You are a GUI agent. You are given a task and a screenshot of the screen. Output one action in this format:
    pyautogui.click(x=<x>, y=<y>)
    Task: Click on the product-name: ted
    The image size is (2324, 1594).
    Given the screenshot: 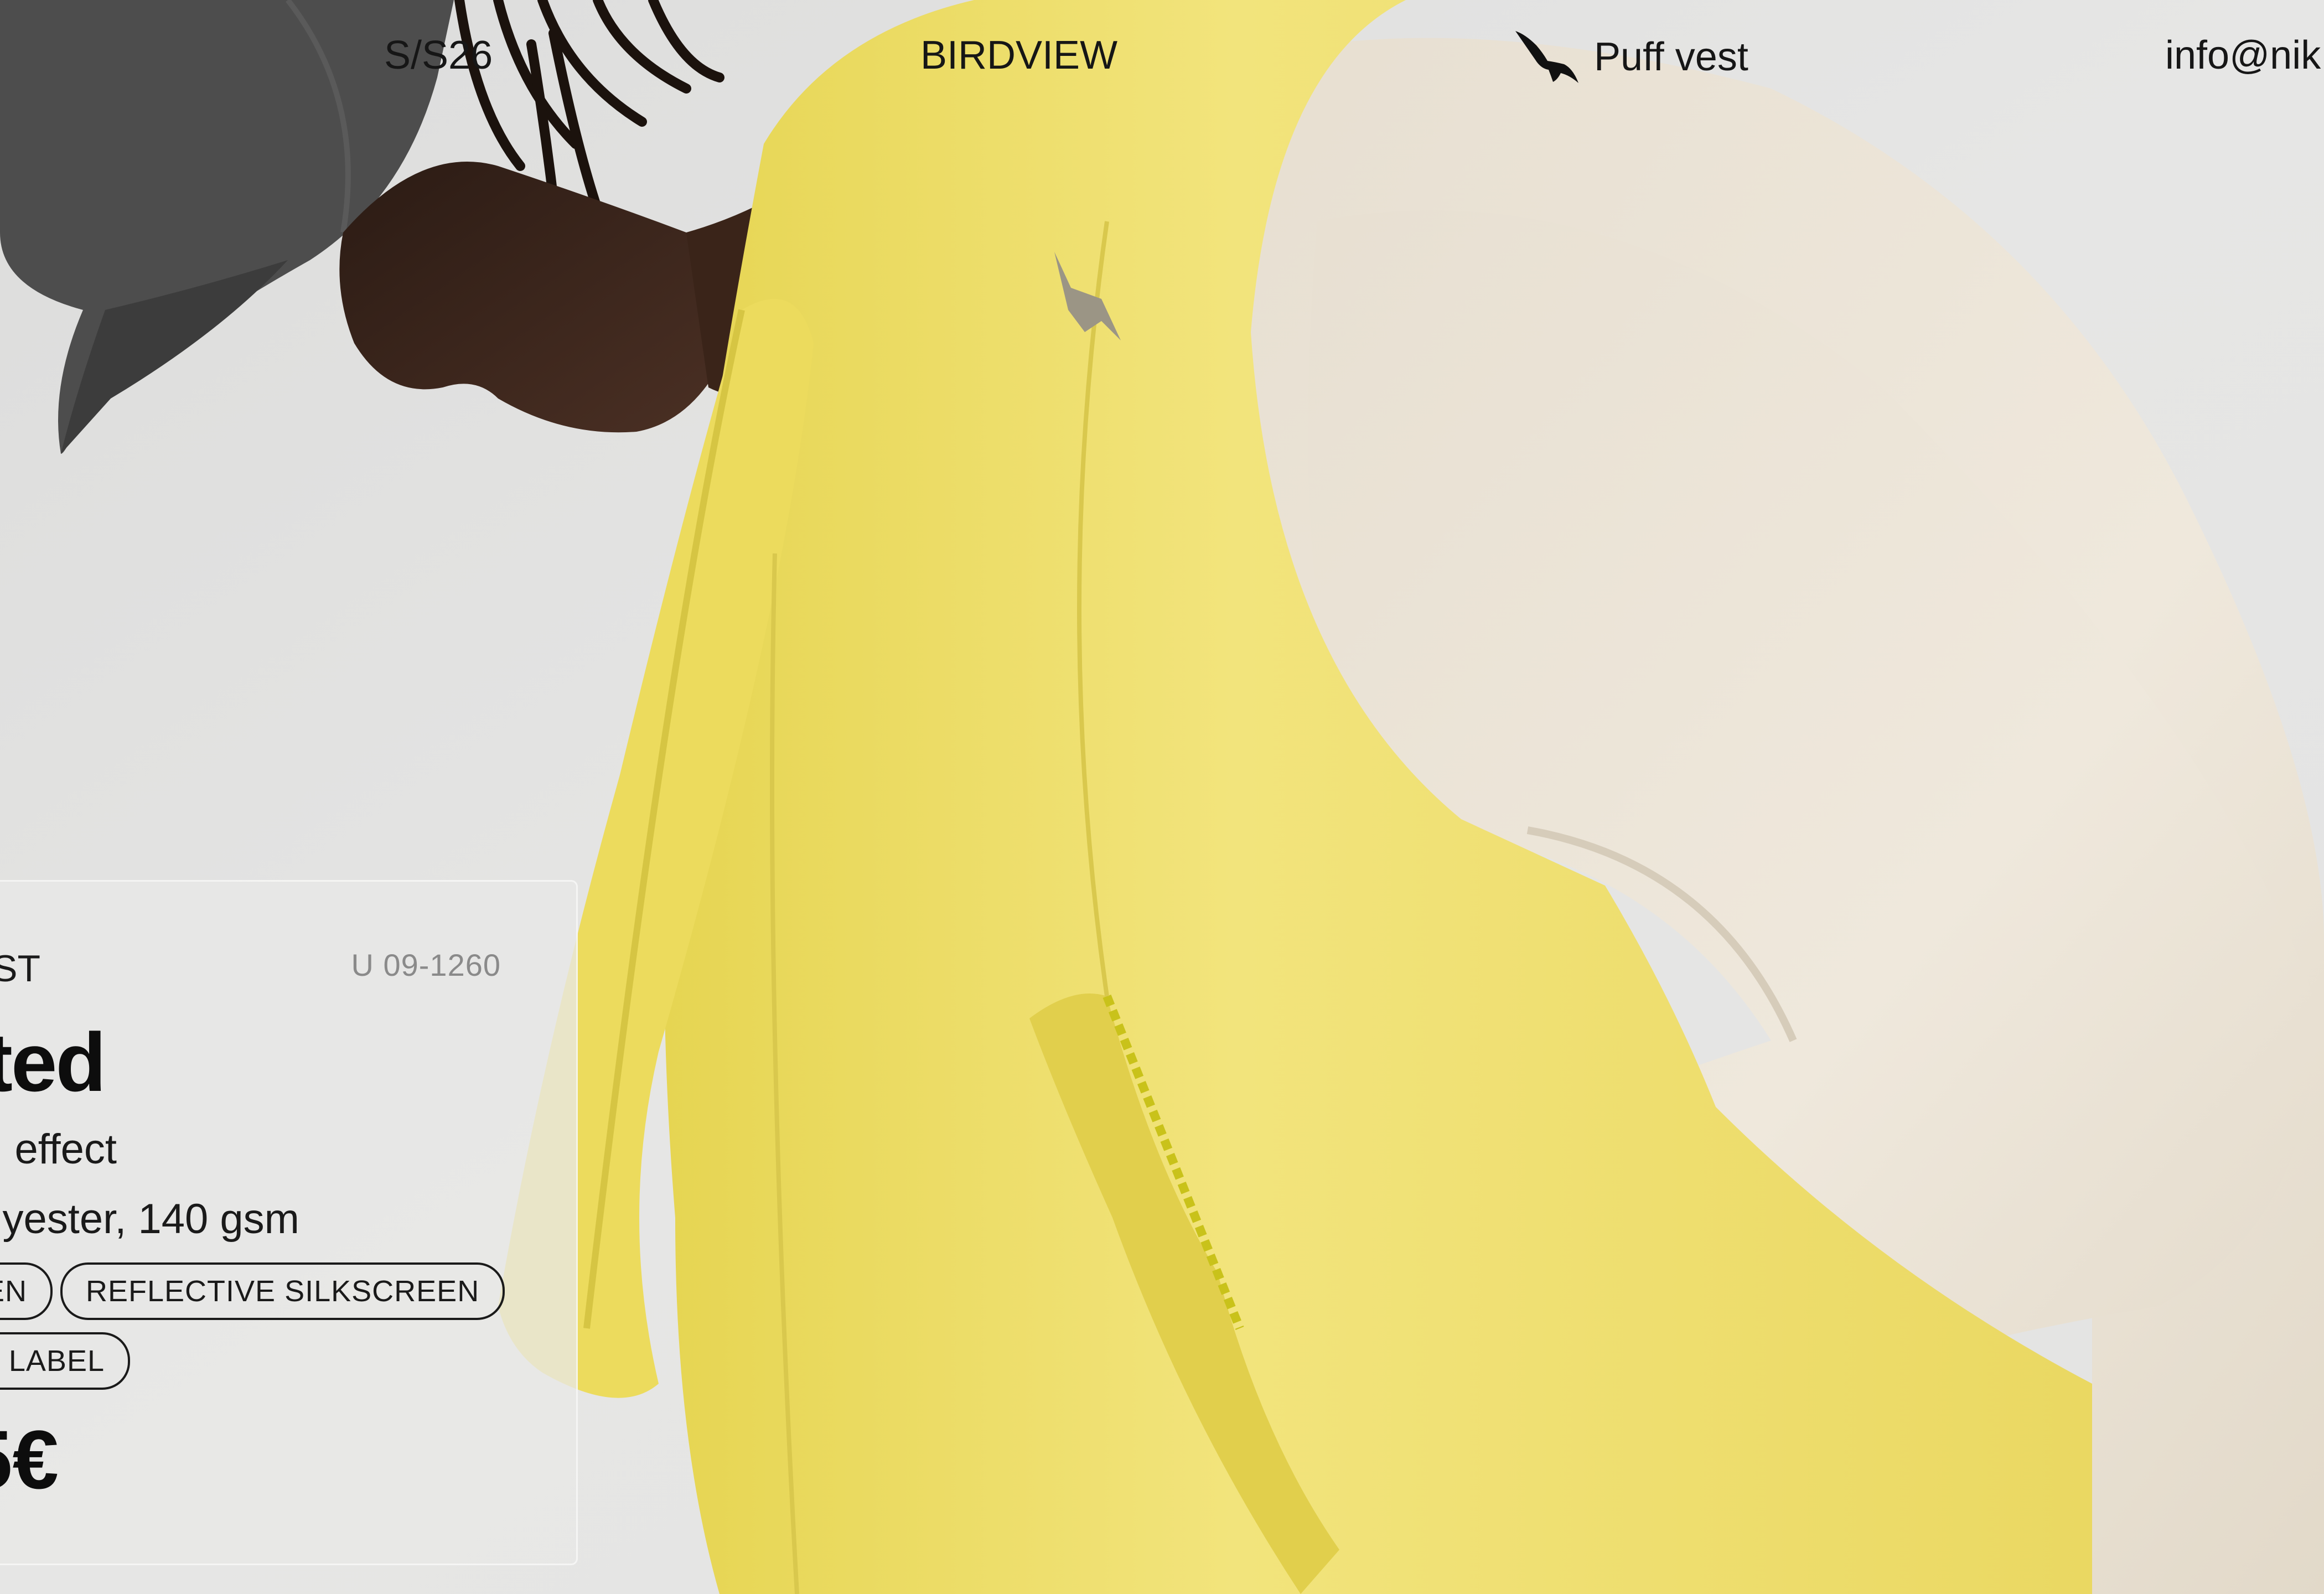 What is the action you would take?
    pyautogui.click(x=53, y=1062)
    